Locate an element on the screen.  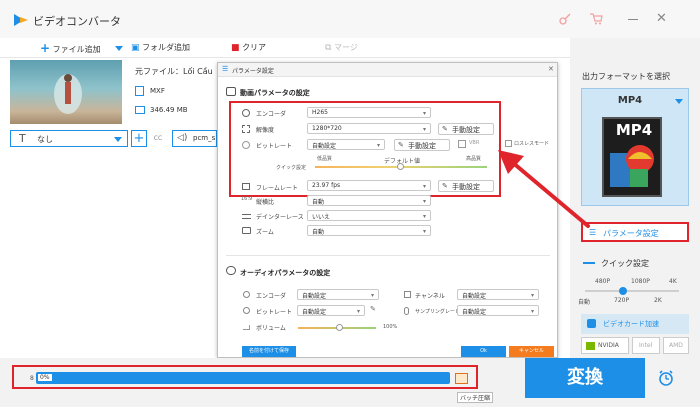
dialog-close-icon: ✕ is located at coordinates (551, 69).